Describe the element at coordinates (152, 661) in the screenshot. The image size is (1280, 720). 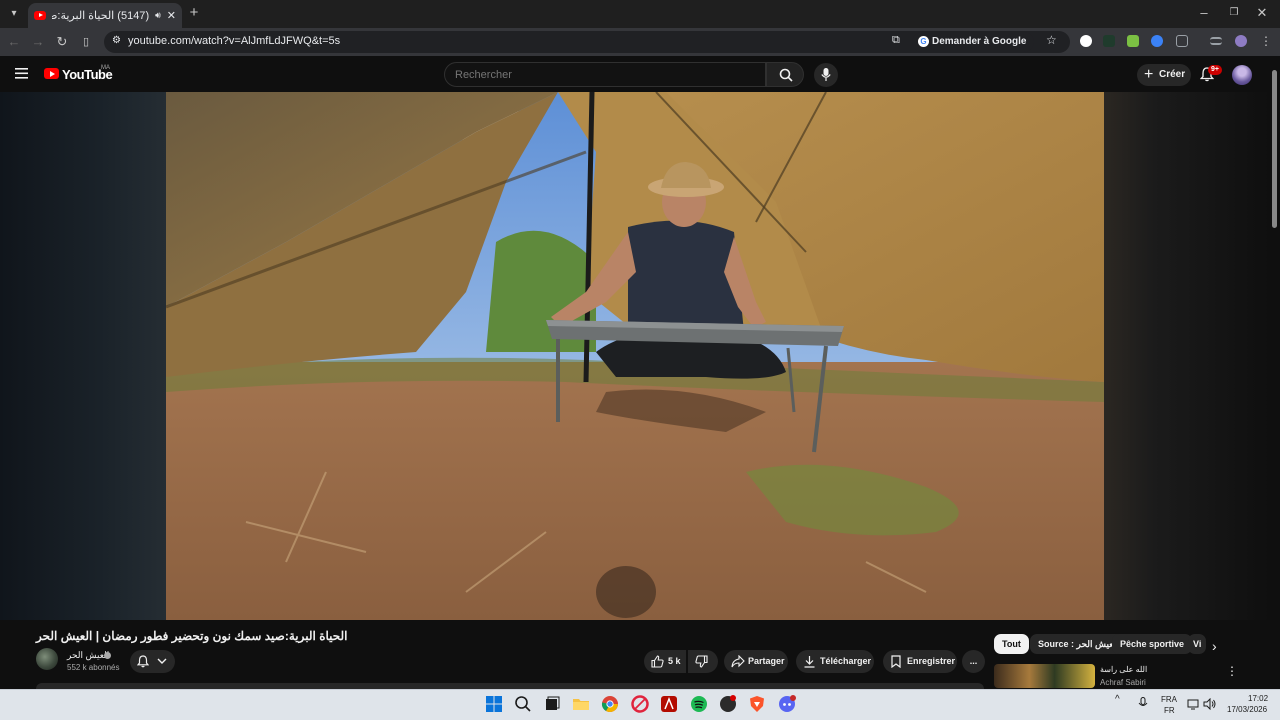
I see `subscription-bell-button` at that location.